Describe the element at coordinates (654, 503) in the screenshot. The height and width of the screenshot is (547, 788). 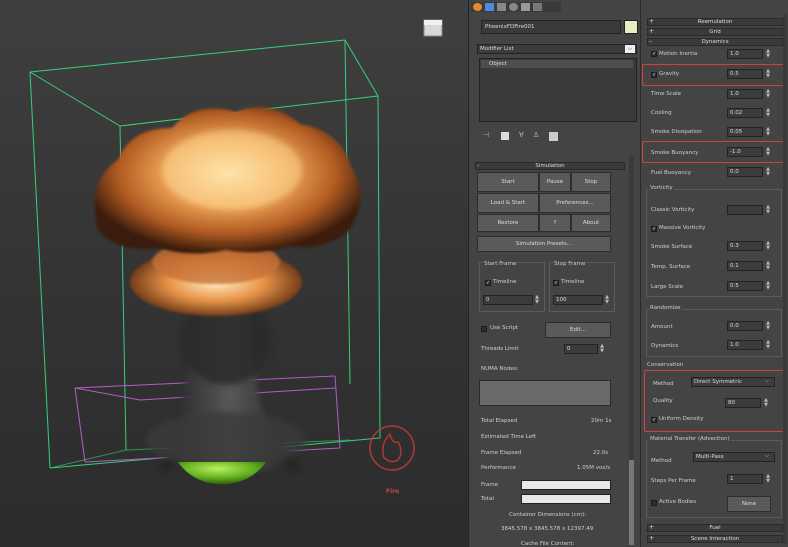
I see `active-bodies-checkbox` at that location.